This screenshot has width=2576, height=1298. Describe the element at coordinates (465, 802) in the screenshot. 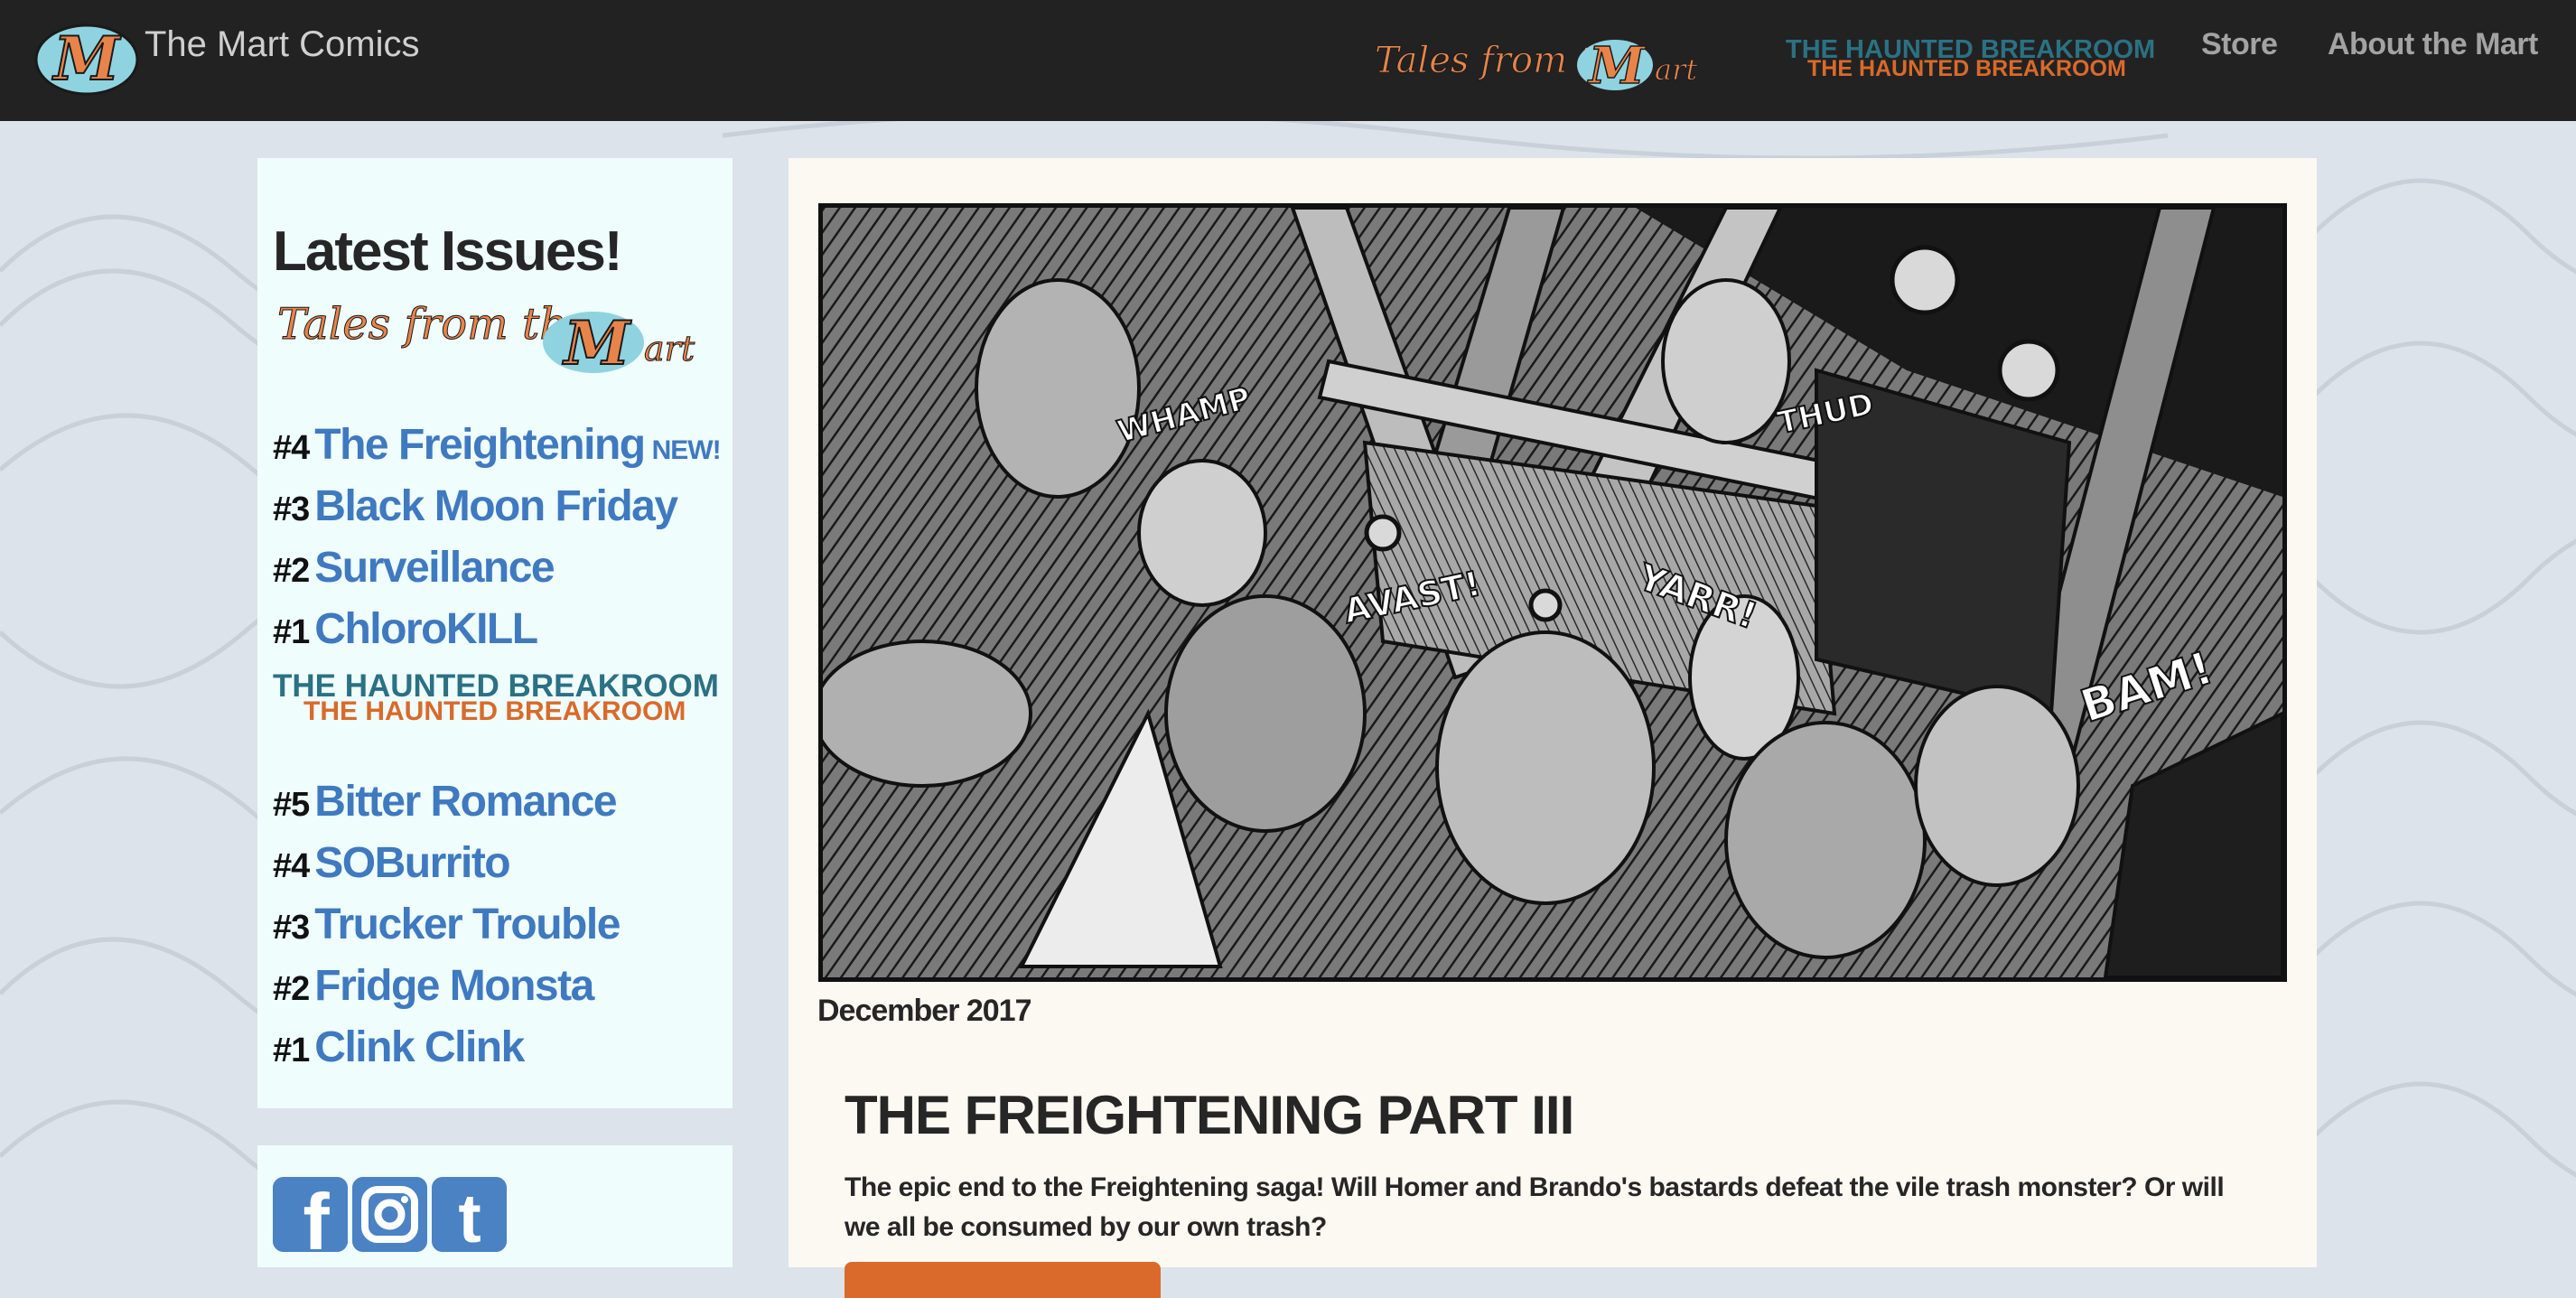

I see `issue-title: Bitter Romance` at that location.